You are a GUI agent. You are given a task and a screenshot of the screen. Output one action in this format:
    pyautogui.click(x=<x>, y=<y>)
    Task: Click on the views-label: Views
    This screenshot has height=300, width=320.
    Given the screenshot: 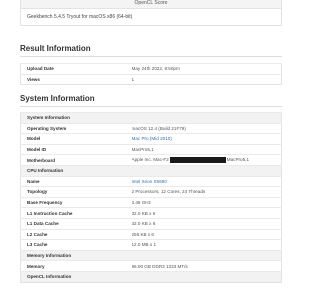 What is the action you would take?
    pyautogui.click(x=76, y=79)
    